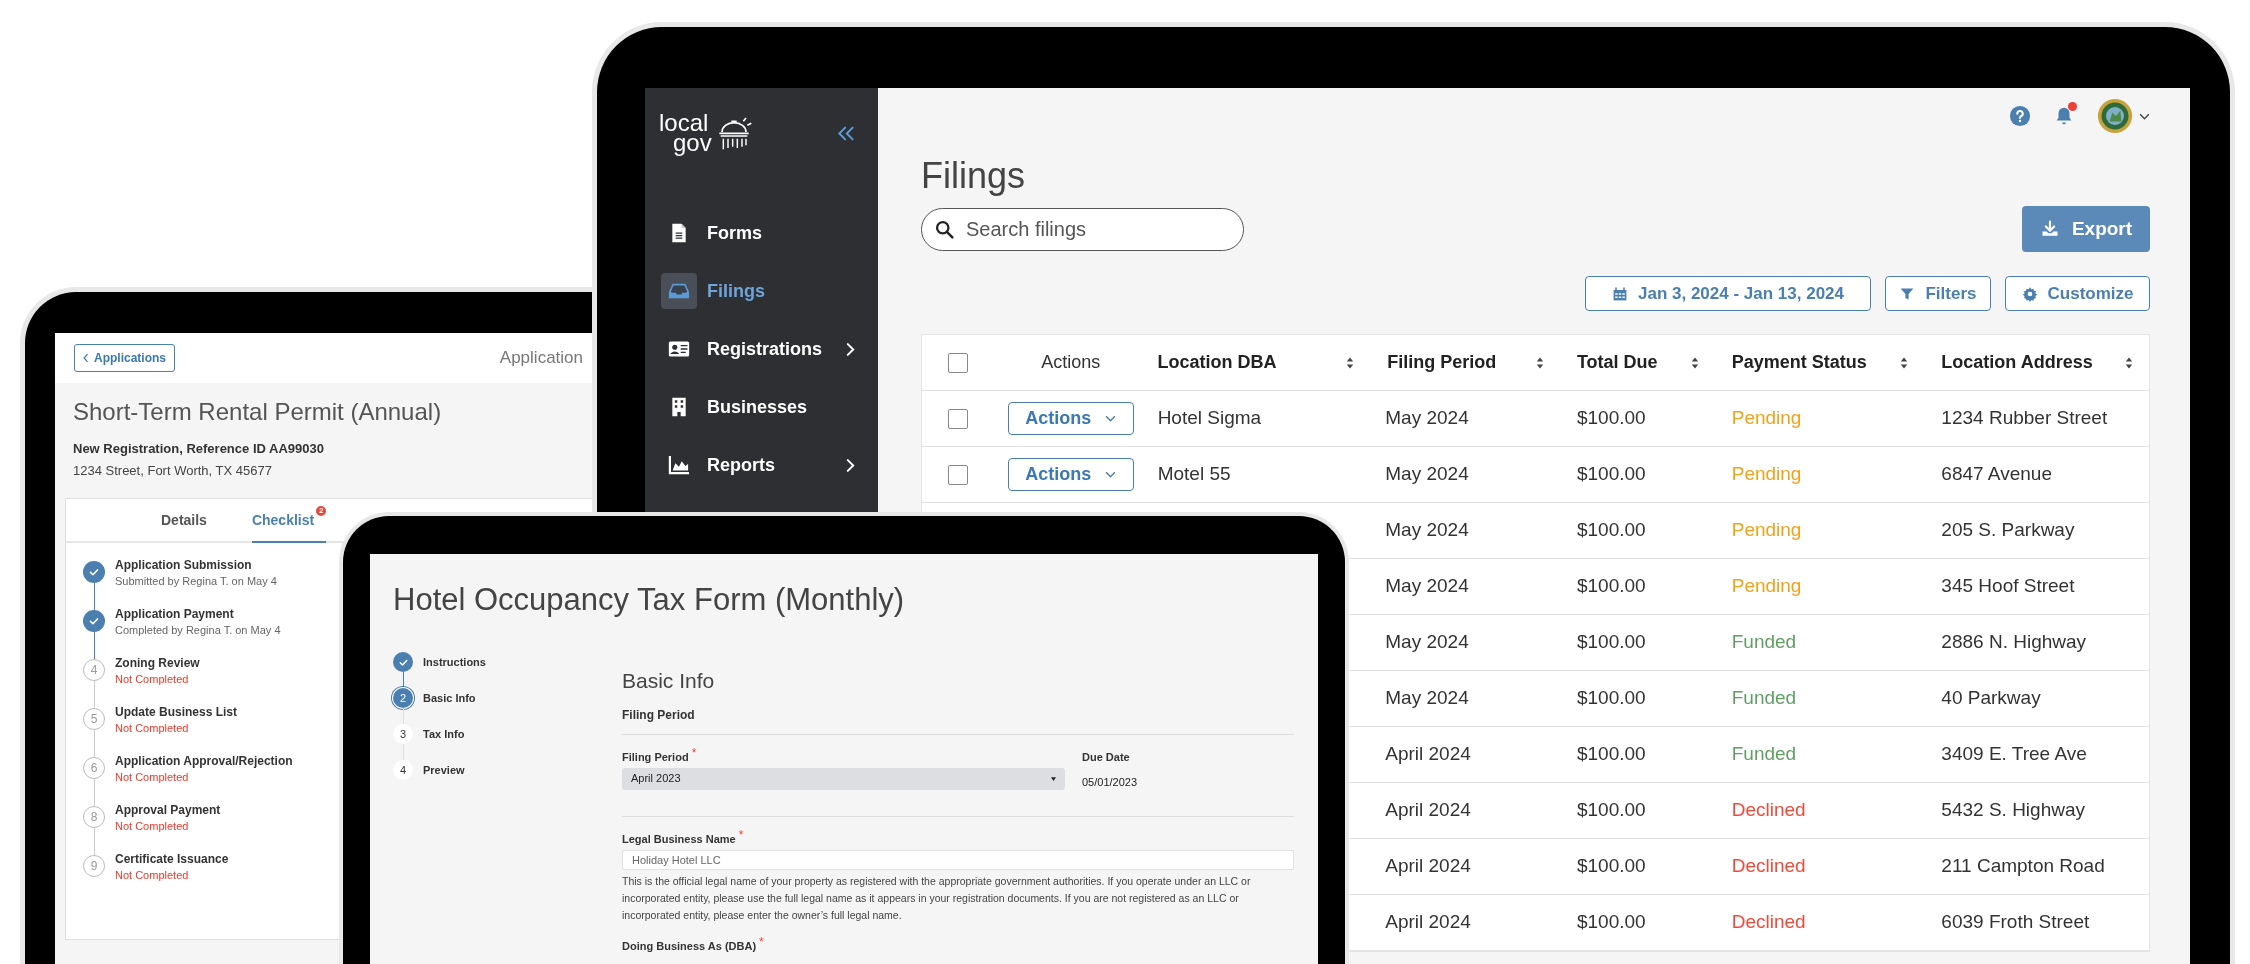 Image resolution: width=2250 pixels, height=964 pixels. Describe the element at coordinates (157, 663) in the screenshot. I see `step-title: Zoning Review` at that location.